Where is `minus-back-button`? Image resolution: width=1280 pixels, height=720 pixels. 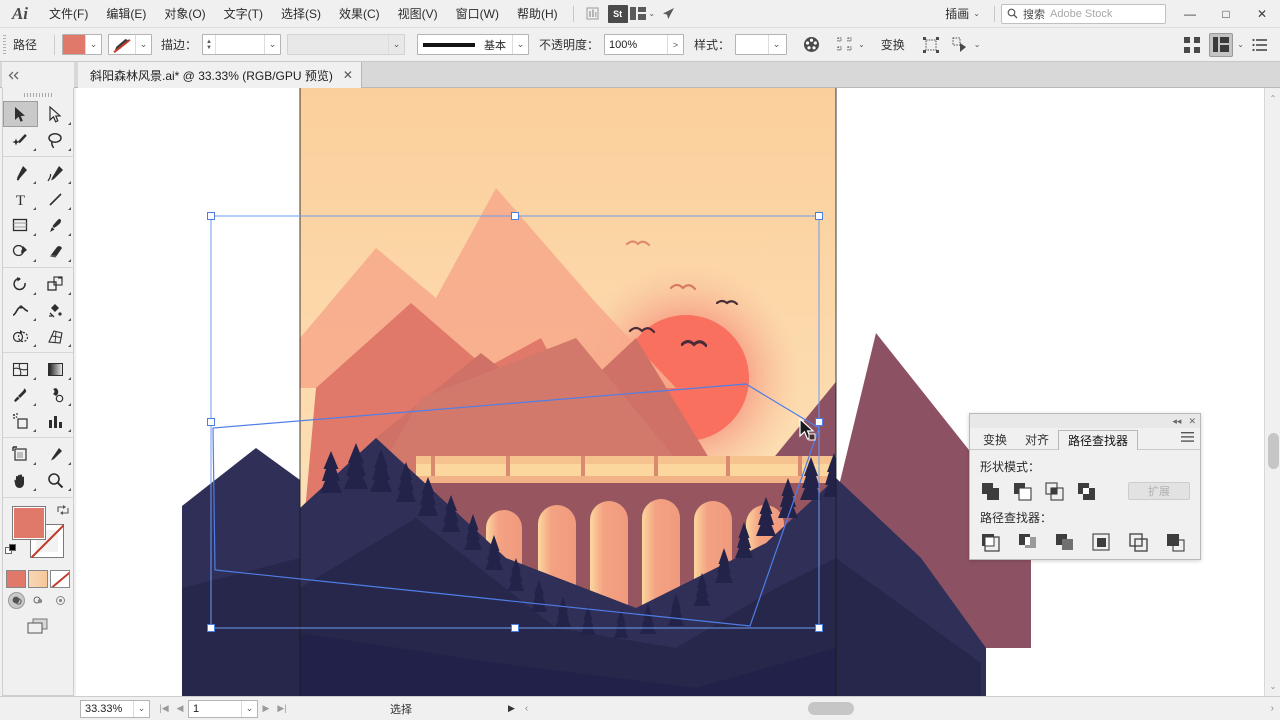
minus-back-button is located at coordinates (1175, 542).